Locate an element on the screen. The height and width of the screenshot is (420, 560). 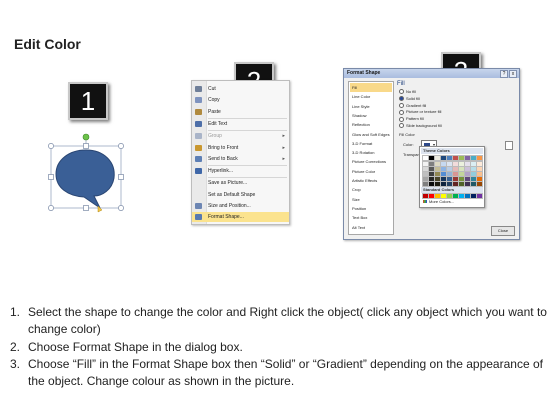
resize-handle-right is located at coordinates (121, 177).